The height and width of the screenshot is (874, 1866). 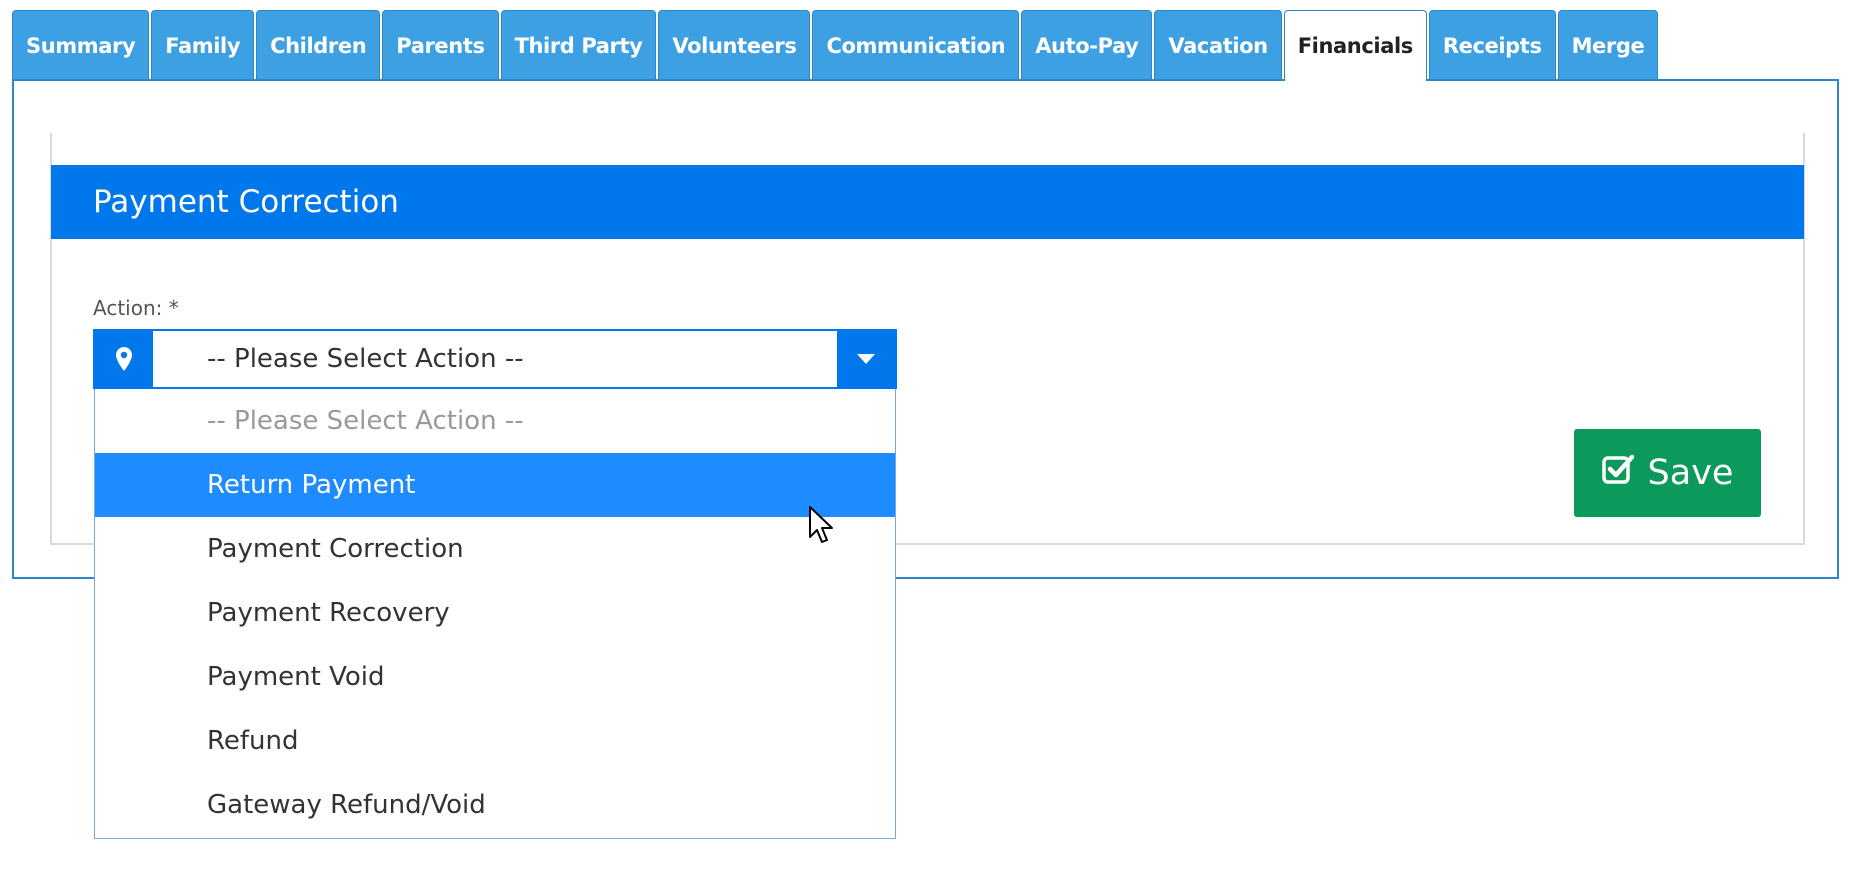 What do you see at coordinates (821, 524) in the screenshot?
I see `mouse-cursor-icon` at bounding box center [821, 524].